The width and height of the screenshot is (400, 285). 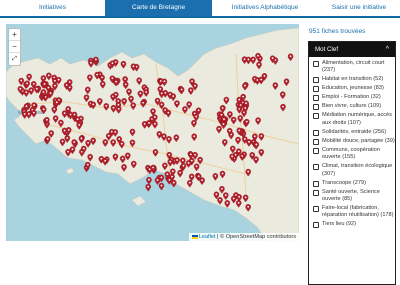 I want to click on tab-carte-de-bretagne: Carte de Bretagne, so click(x=158, y=8).